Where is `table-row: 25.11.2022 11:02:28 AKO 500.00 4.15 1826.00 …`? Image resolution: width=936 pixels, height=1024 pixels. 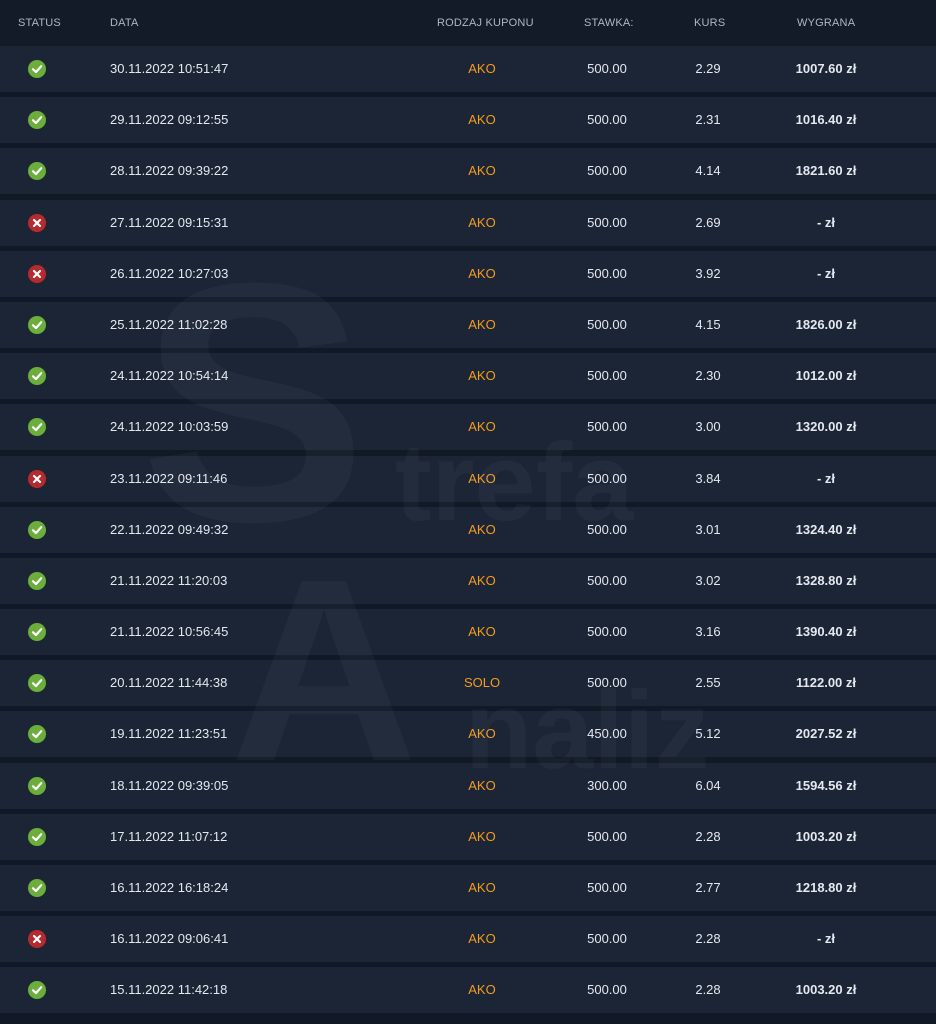 table-row: 25.11.2022 11:02:28 AKO 500.00 4.15 1826.00 … is located at coordinates (468, 324).